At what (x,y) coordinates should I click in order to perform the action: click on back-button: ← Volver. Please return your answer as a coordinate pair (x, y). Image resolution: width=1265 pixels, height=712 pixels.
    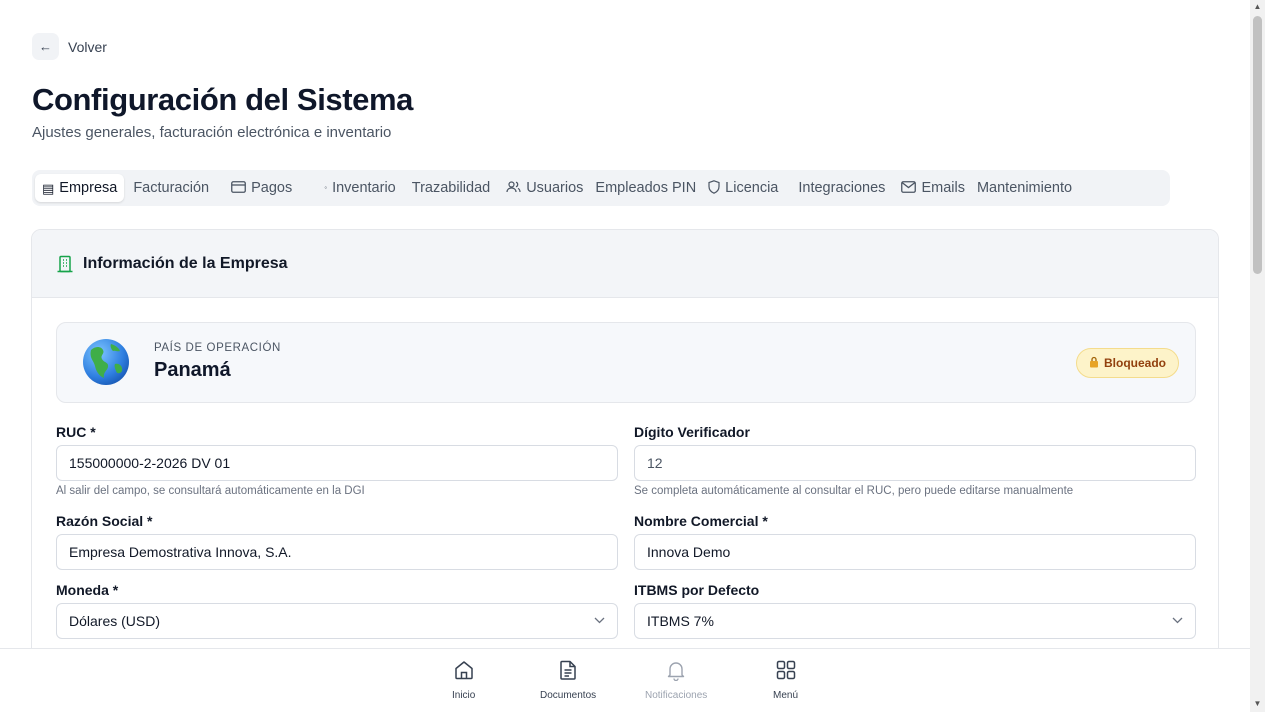
    Looking at the image, I should click on (69, 46).